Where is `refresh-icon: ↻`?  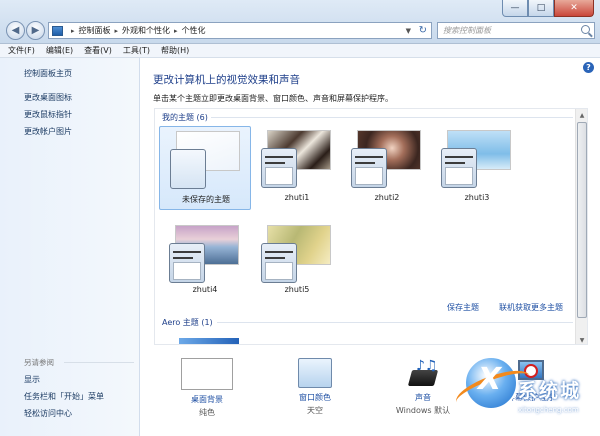 refresh-icon: ↻ is located at coordinates (423, 30).